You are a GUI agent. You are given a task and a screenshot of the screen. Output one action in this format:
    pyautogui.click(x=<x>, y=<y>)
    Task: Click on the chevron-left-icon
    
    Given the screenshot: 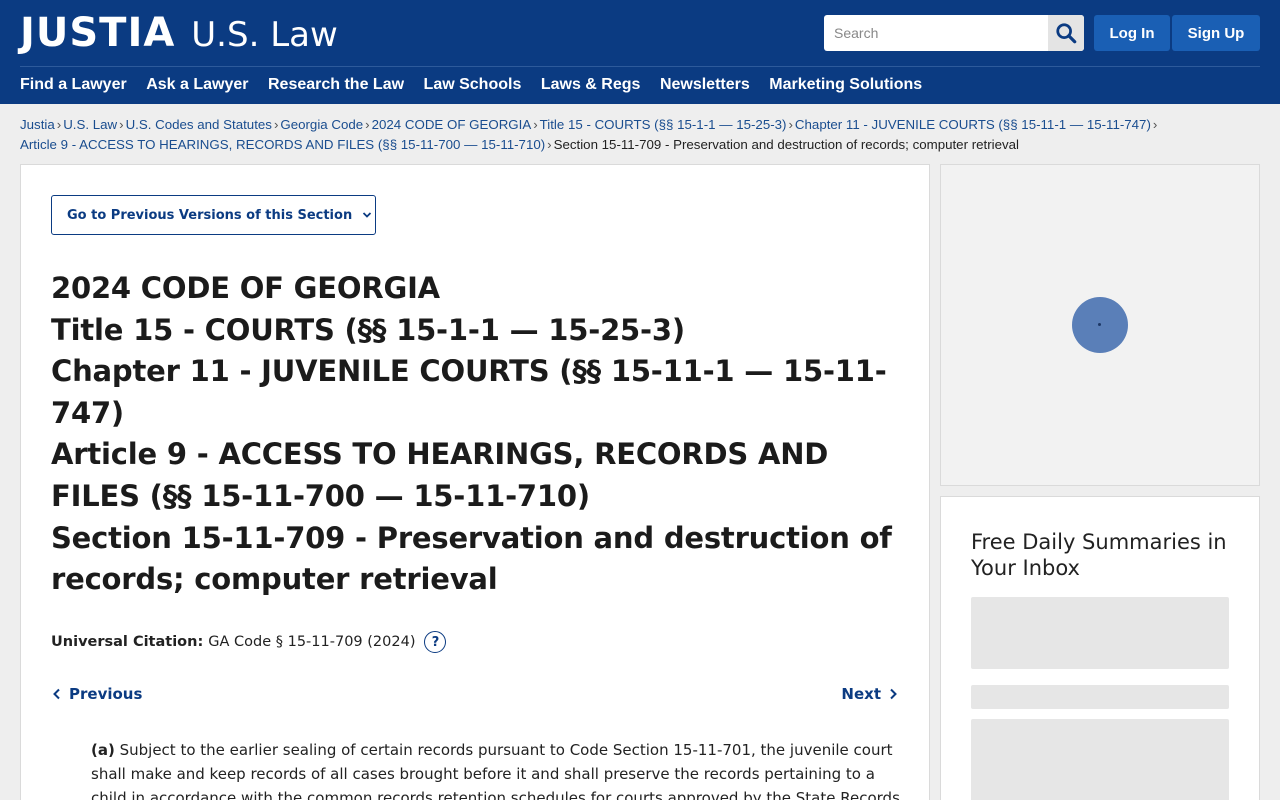 What is the action you would take?
    pyautogui.click(x=56, y=694)
    